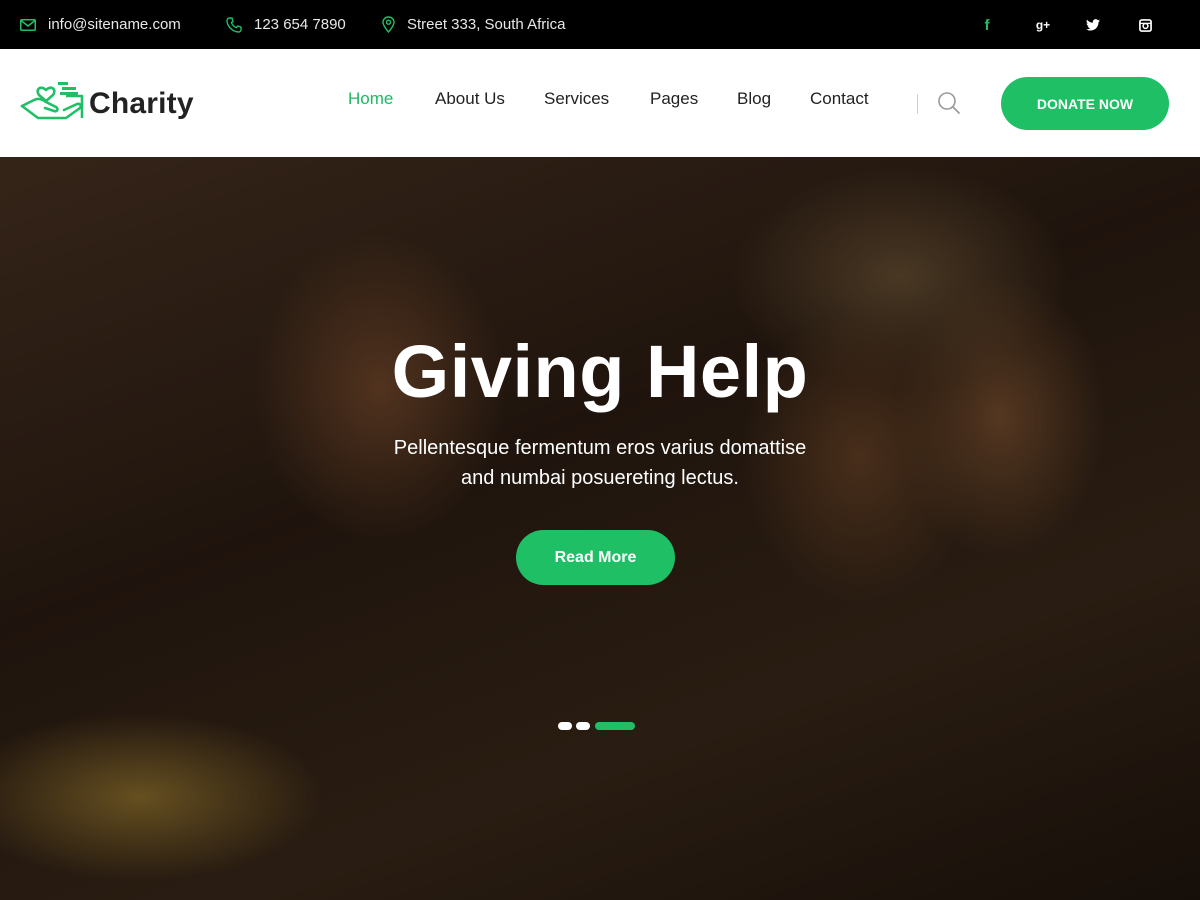 This screenshot has height=900, width=1200. Describe the element at coordinates (52, 101) in the screenshot. I see `charity-hand-heart-icon` at that location.